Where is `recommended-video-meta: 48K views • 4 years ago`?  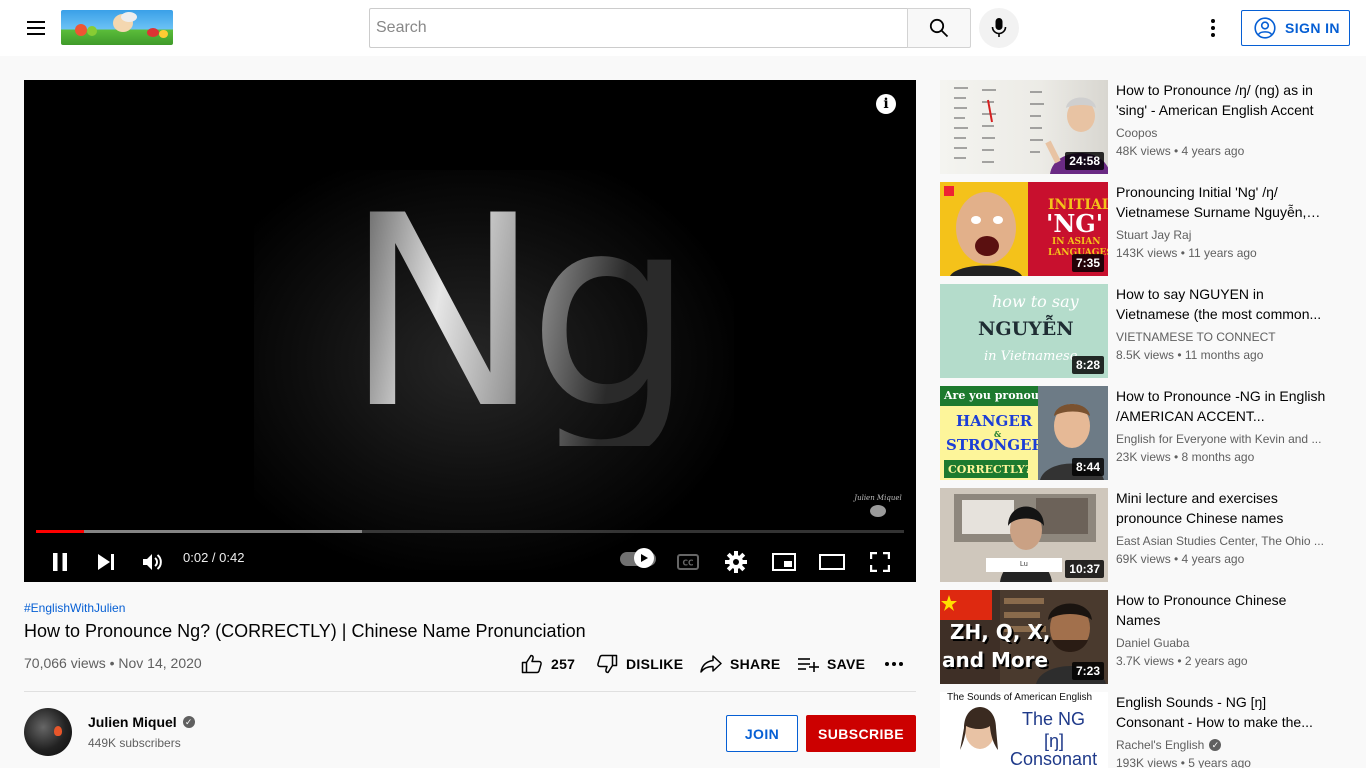
recommended-video-meta: 48K views • 4 years ago is located at coordinates (1180, 151).